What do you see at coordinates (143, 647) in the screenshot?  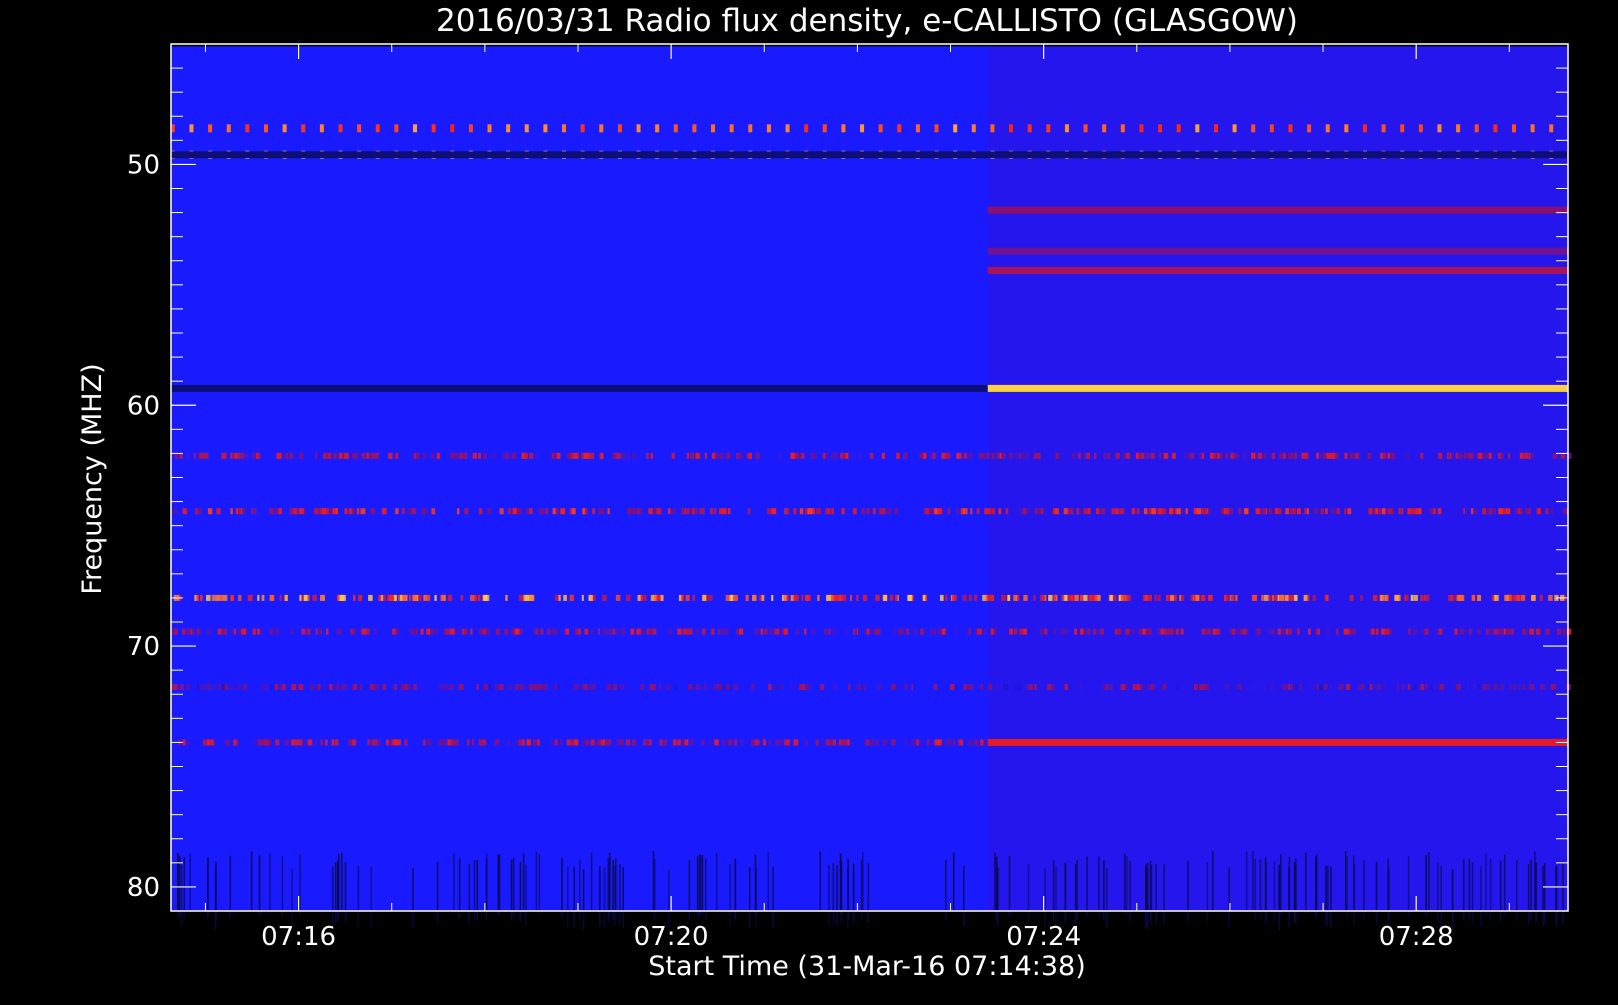 I see `y-tick-label: 70` at bounding box center [143, 647].